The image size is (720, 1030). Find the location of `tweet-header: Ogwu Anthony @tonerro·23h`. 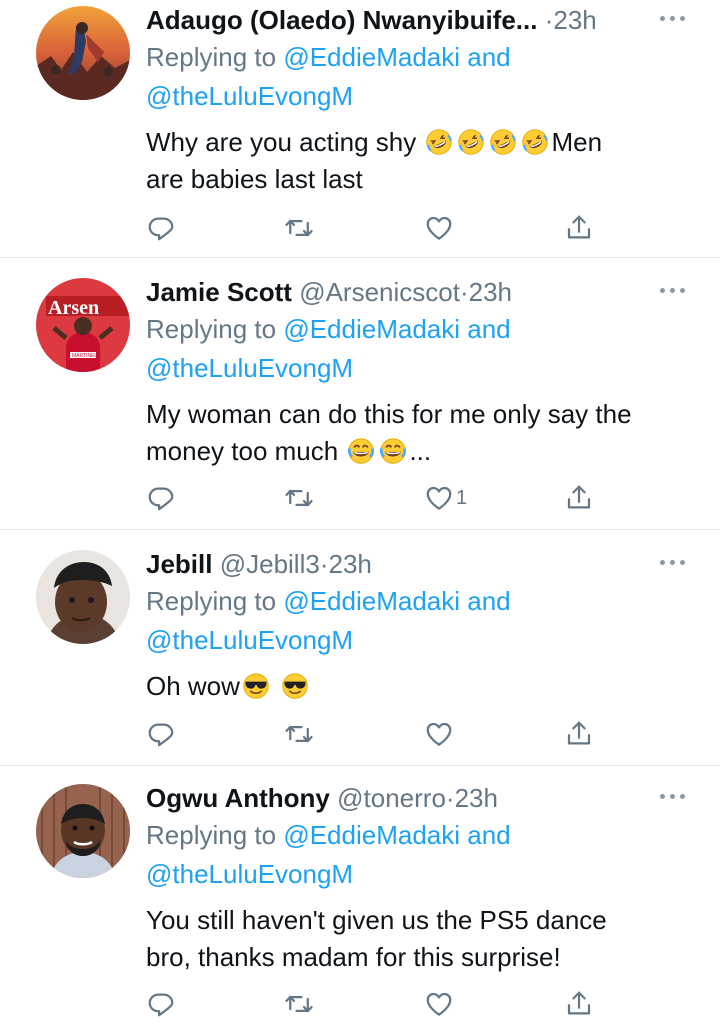

tweet-header: Ogwu Anthony @tonerro·23h is located at coordinates (393, 798).